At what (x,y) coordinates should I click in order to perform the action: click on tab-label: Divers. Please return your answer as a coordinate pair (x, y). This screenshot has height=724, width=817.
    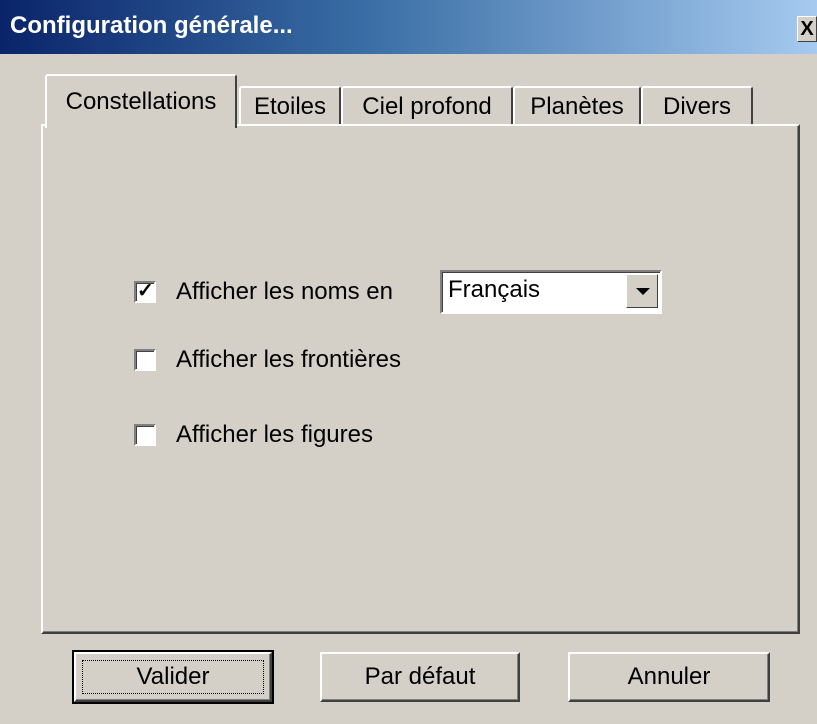
    Looking at the image, I should click on (696, 106).